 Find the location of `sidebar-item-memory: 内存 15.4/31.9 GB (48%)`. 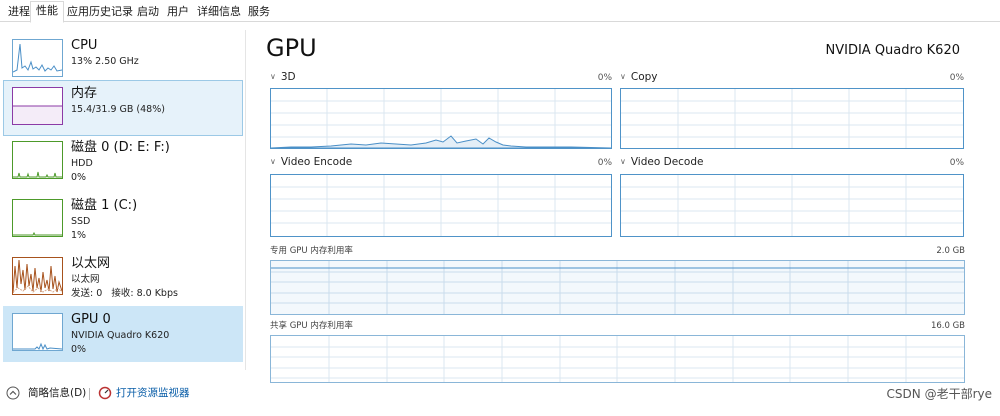

sidebar-item-memory: 内存 15.4/31.9 GB (48%) is located at coordinates (123, 108).